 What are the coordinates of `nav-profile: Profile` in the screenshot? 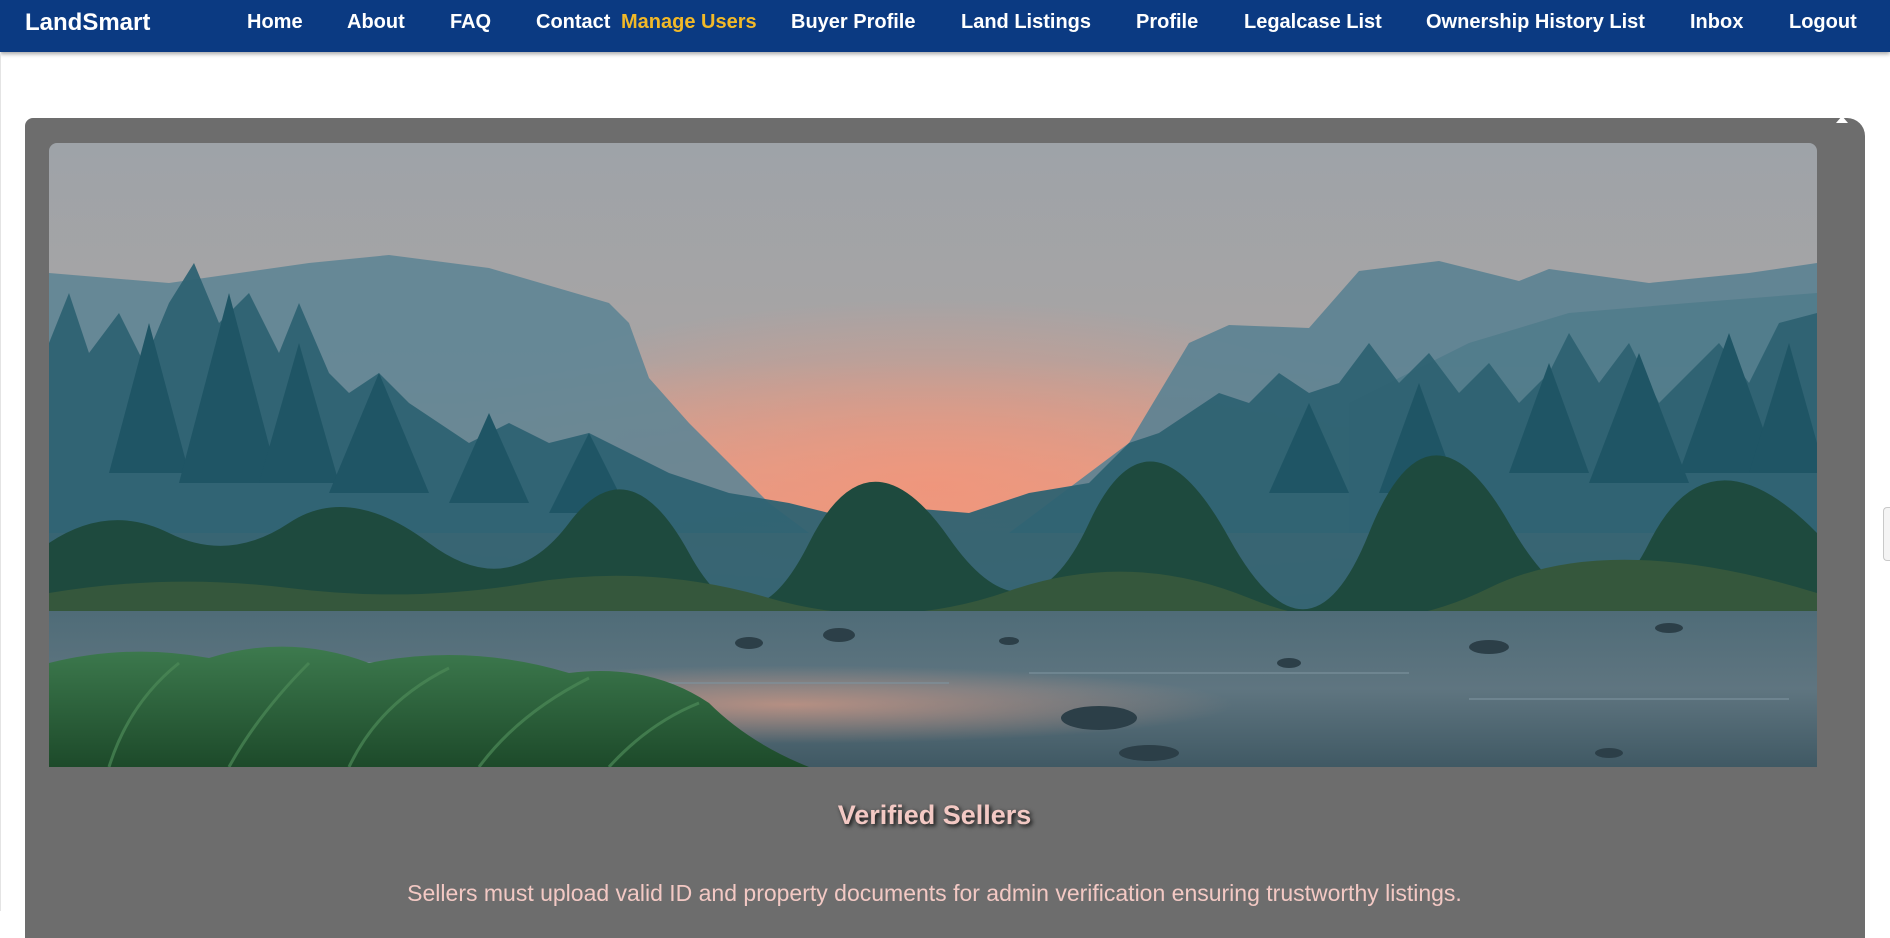 It's located at (1167, 22).